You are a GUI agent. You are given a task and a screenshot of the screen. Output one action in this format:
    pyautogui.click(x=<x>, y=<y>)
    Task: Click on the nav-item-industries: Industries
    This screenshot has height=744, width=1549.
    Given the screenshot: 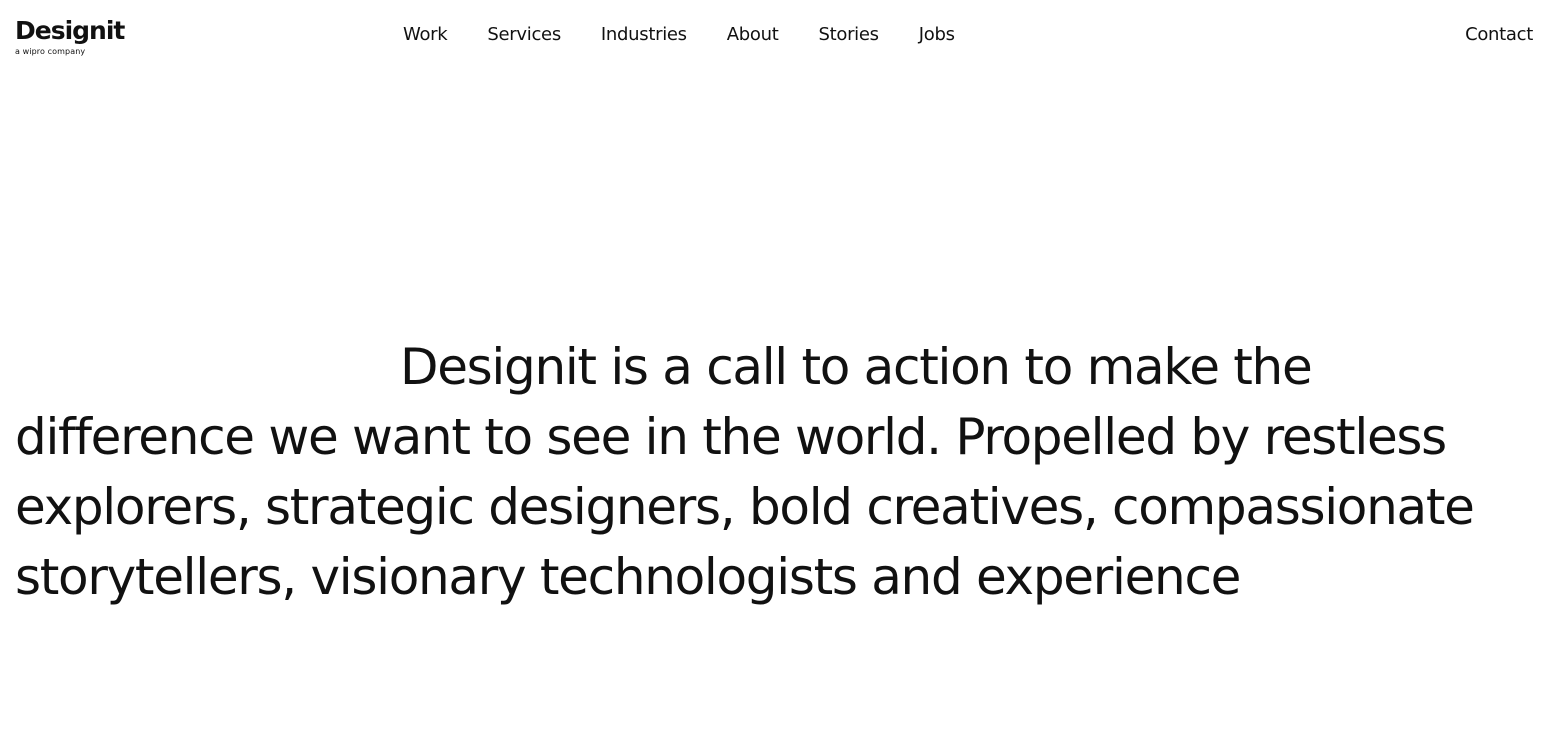 What is the action you would take?
    pyautogui.click(x=644, y=35)
    